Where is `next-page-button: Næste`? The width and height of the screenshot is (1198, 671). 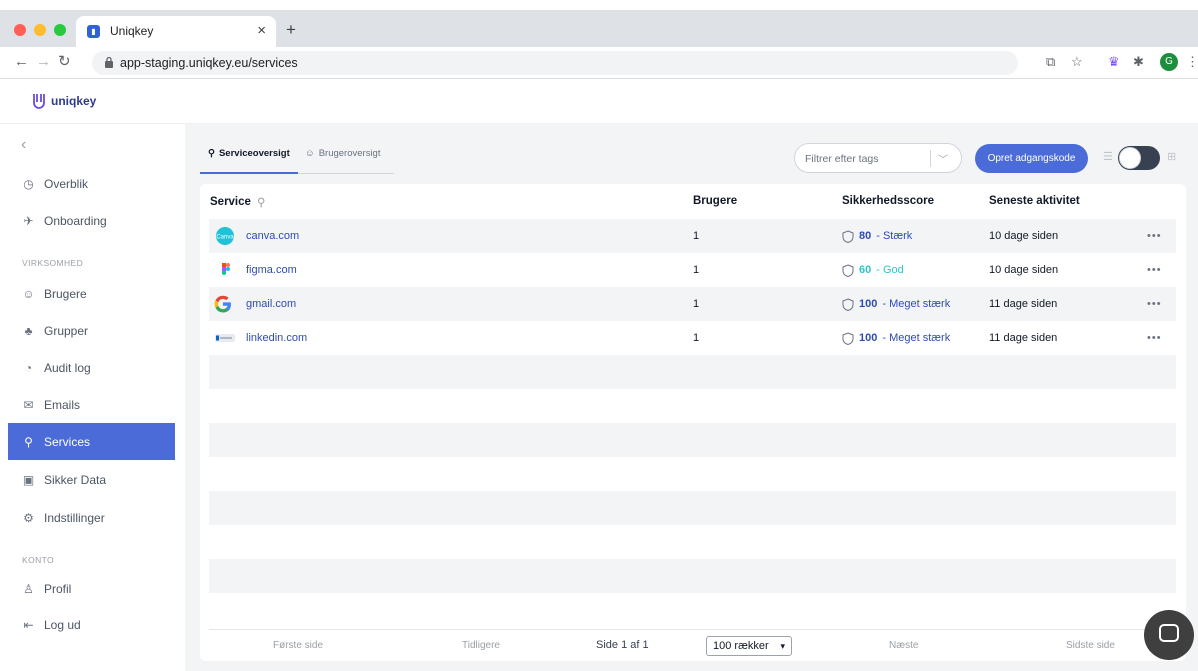
next-page-button: Næste is located at coordinates (903, 645).